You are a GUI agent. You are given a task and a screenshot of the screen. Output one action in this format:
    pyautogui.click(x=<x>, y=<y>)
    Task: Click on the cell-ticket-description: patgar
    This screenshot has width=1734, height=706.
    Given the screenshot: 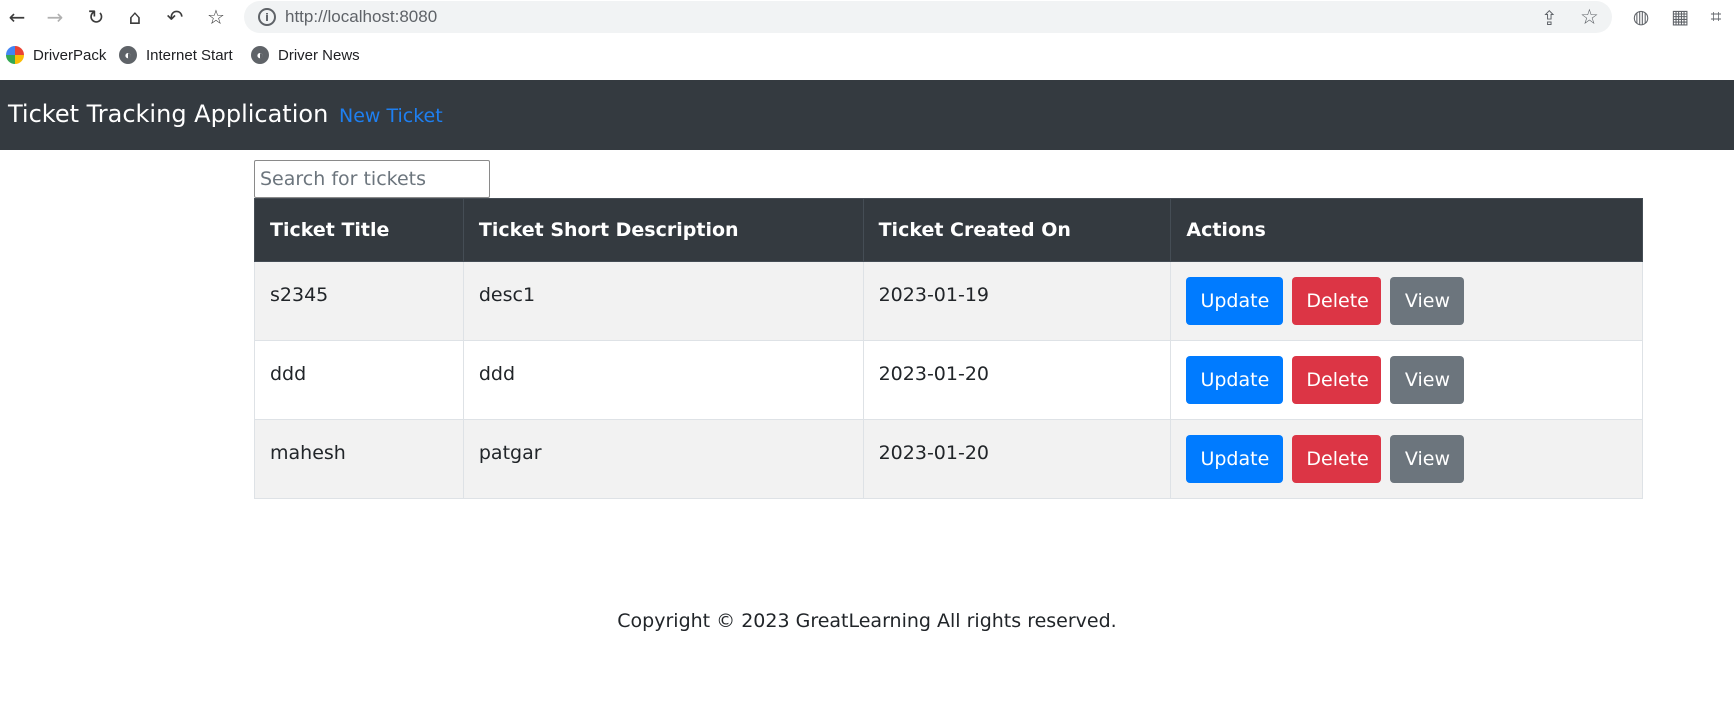 What is the action you would take?
    pyautogui.click(x=663, y=459)
    